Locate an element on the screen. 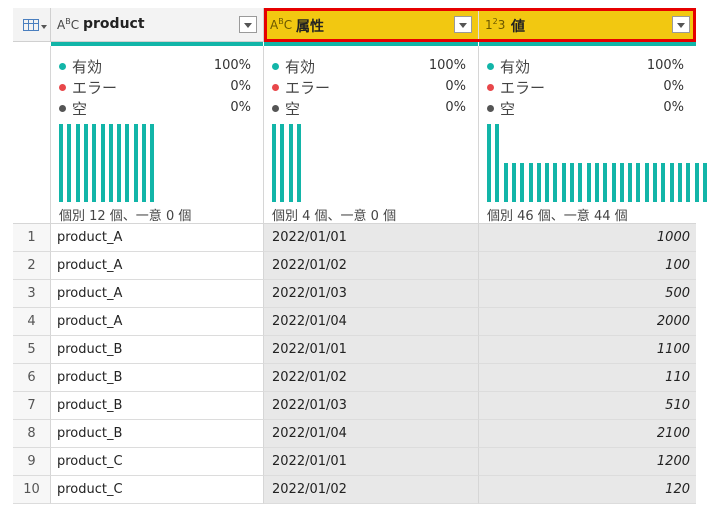  table-row: 4 product_A 2022/01/04 2000 is located at coordinates (354, 322).